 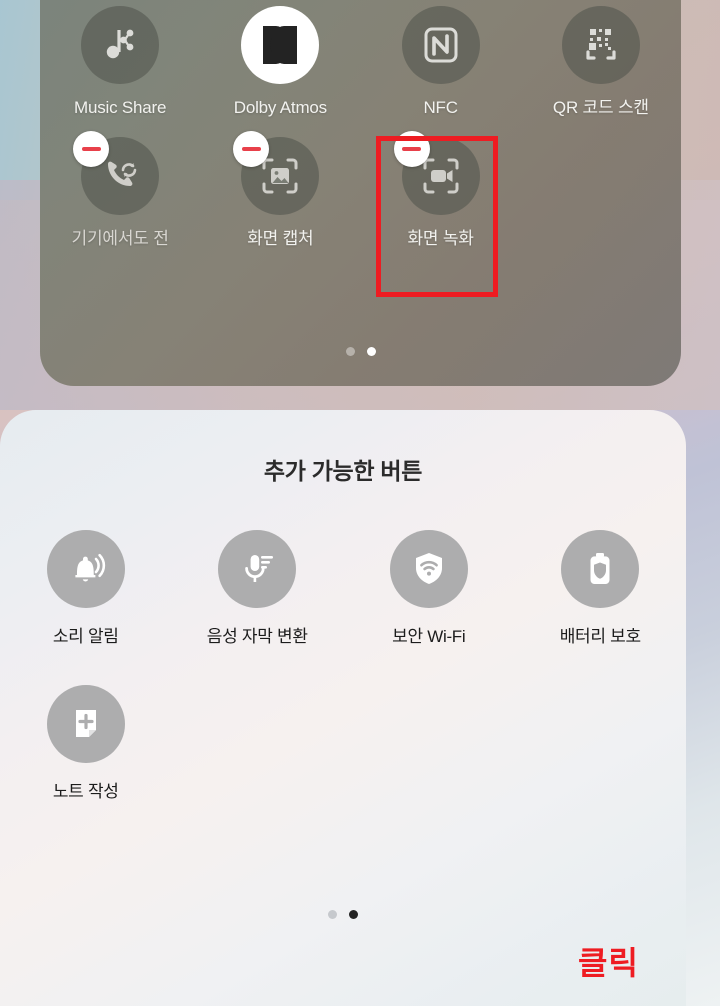 I want to click on tile-label: 배터리 보호, so click(x=600, y=636).